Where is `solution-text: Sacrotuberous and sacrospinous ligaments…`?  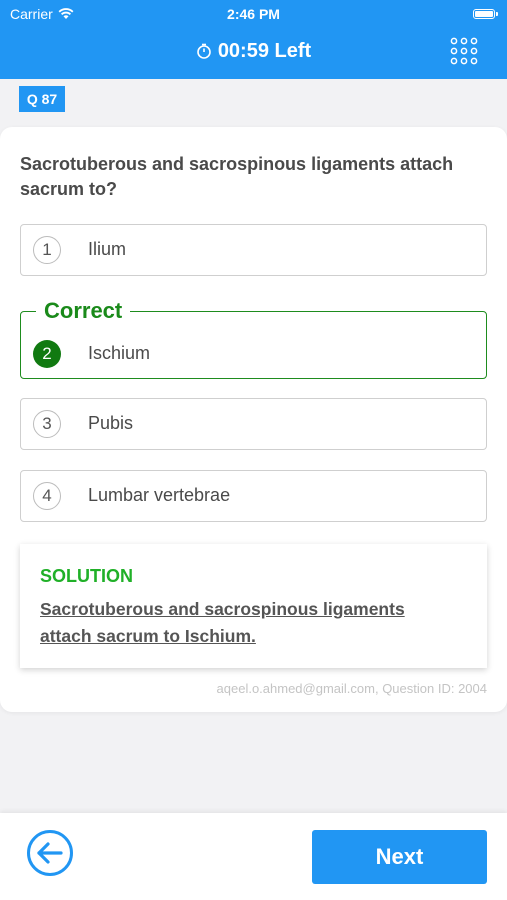
solution-text: Sacrotuberous and sacrospinous ligaments… is located at coordinates (222, 622).